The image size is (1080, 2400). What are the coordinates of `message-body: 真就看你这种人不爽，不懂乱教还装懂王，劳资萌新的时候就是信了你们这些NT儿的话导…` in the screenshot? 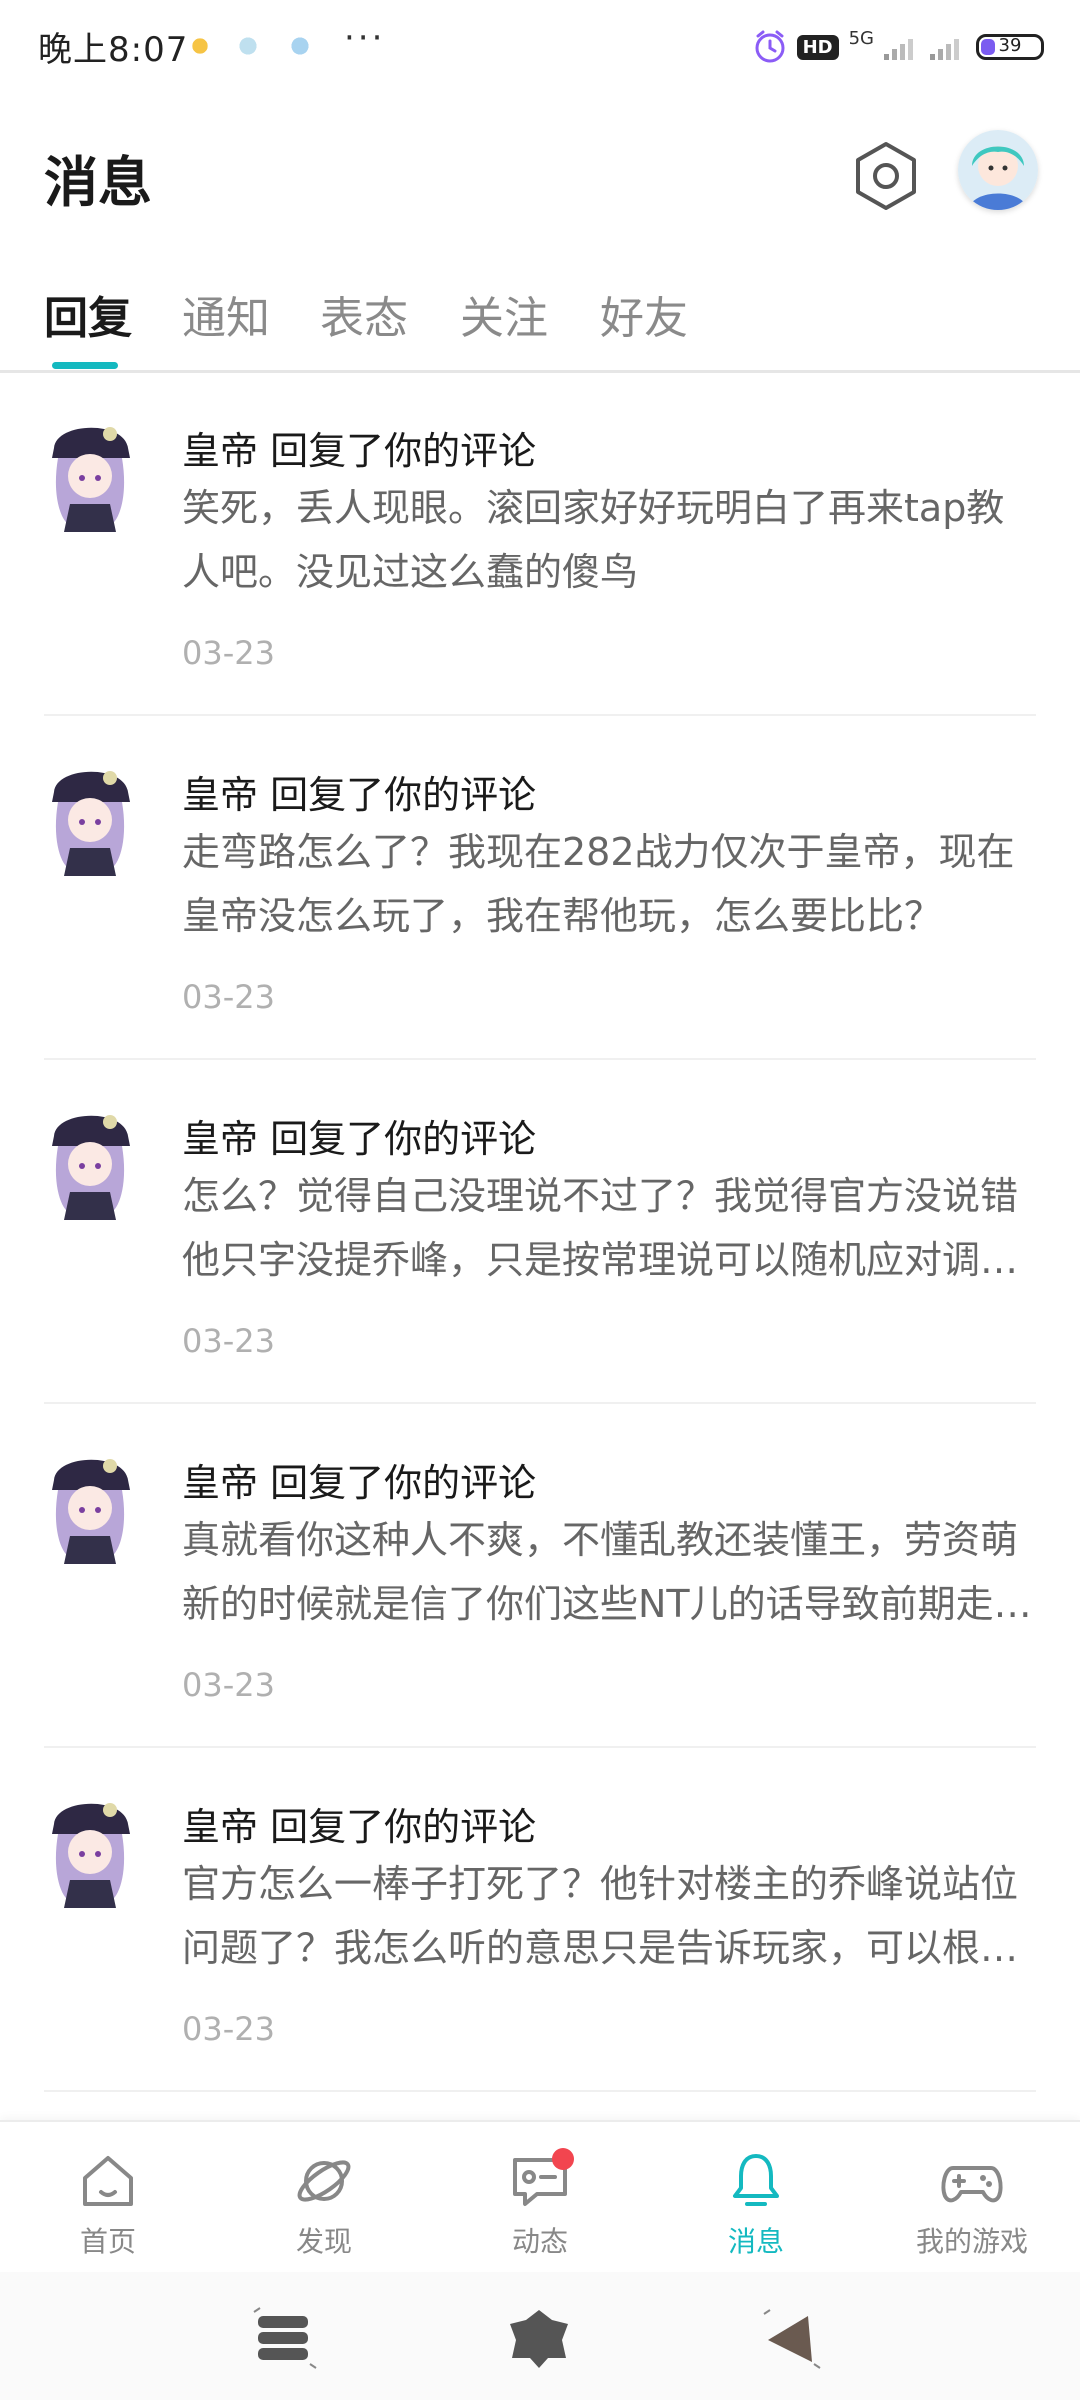 It's located at (607, 1572).